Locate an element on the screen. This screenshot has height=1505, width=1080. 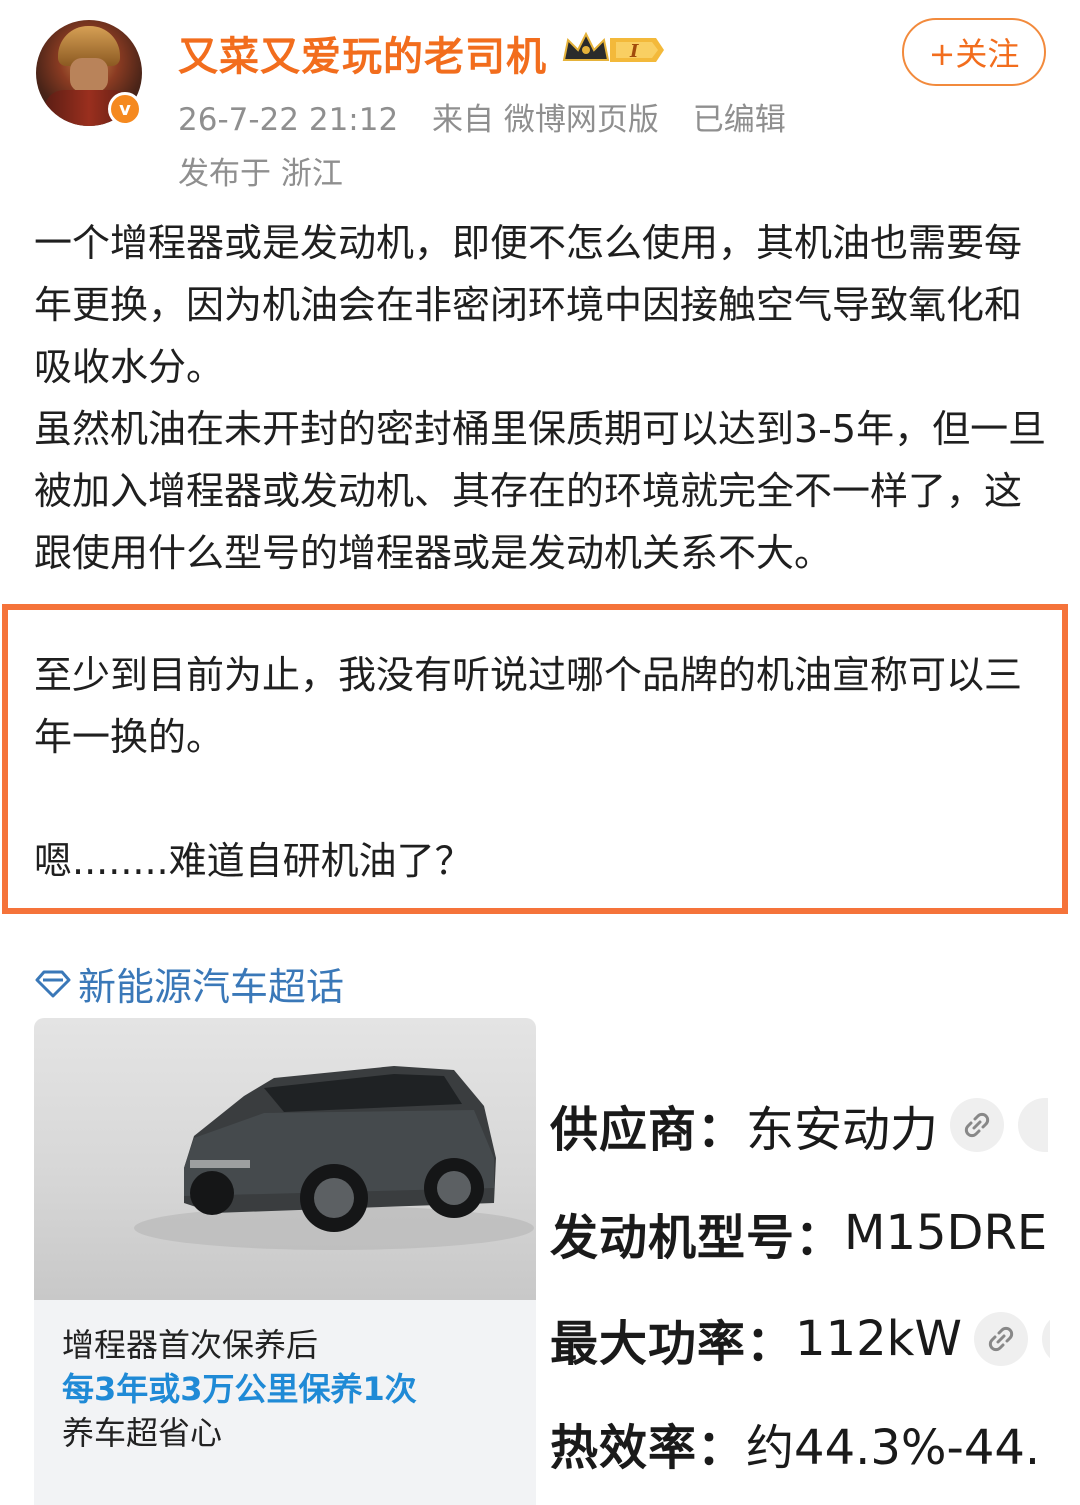
follow-button: +关注 is located at coordinates (974, 52).